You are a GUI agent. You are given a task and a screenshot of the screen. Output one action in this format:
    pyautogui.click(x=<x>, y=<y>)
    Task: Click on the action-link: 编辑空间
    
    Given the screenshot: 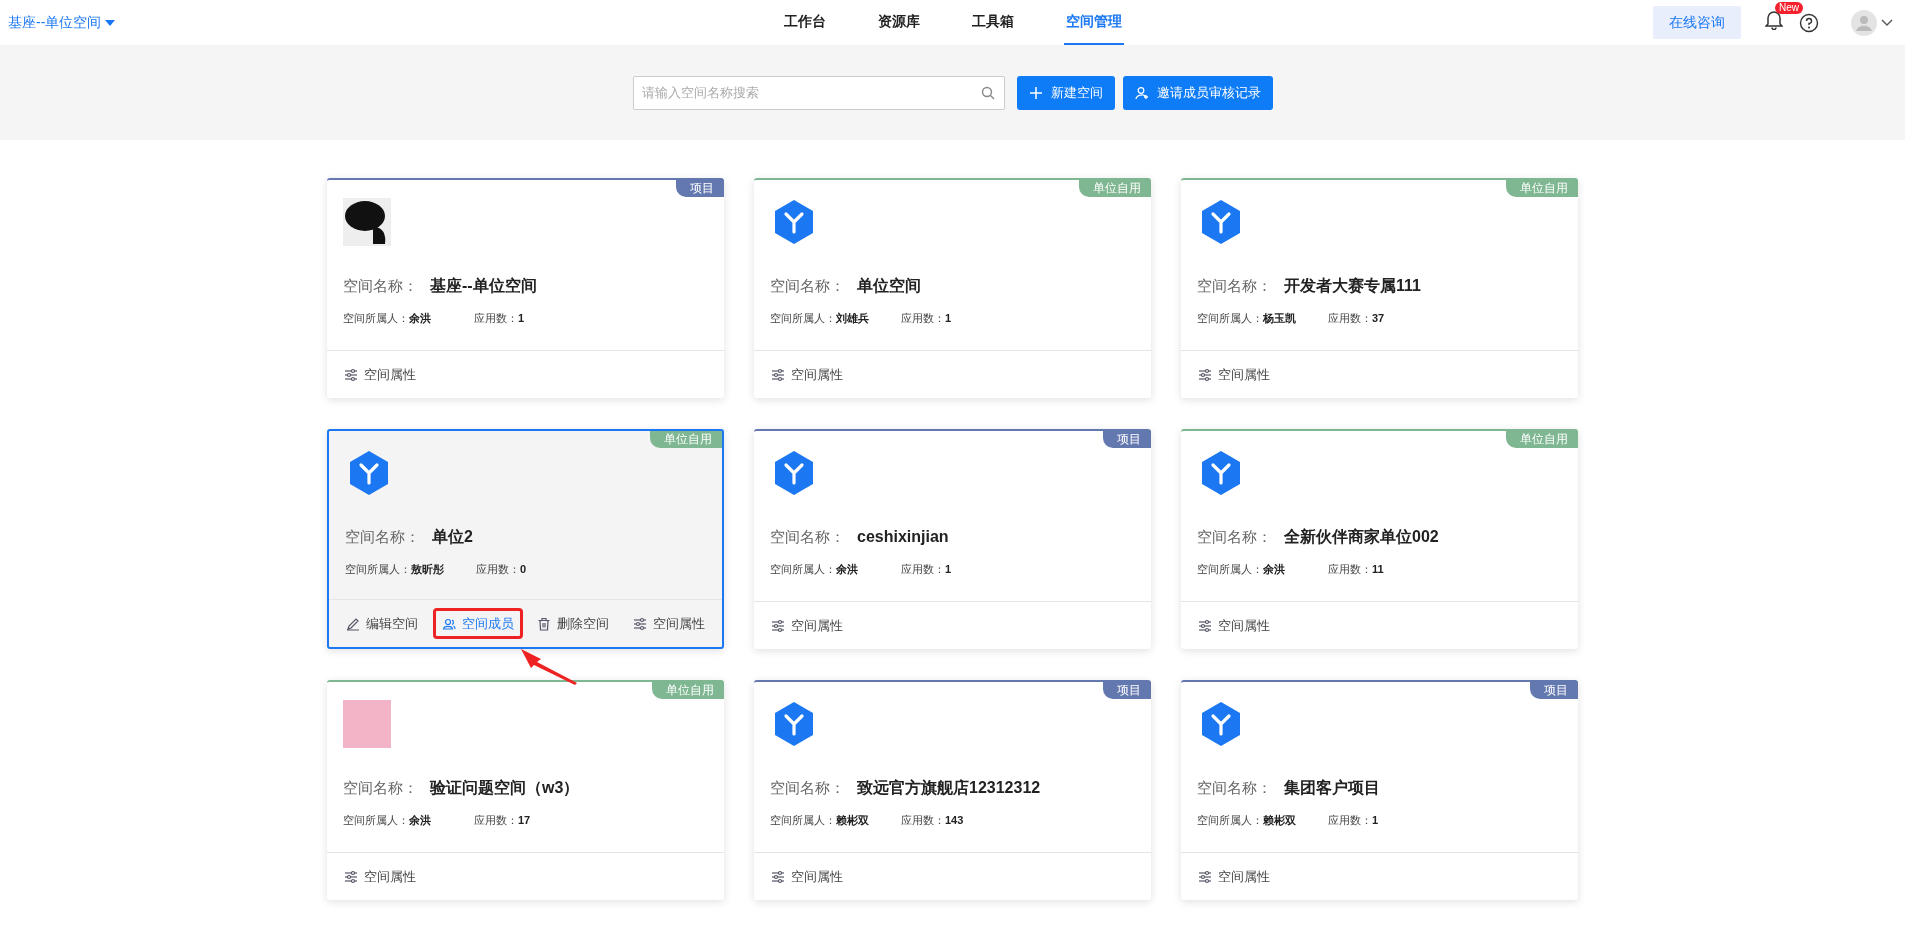 What is the action you would take?
    pyautogui.click(x=382, y=623)
    